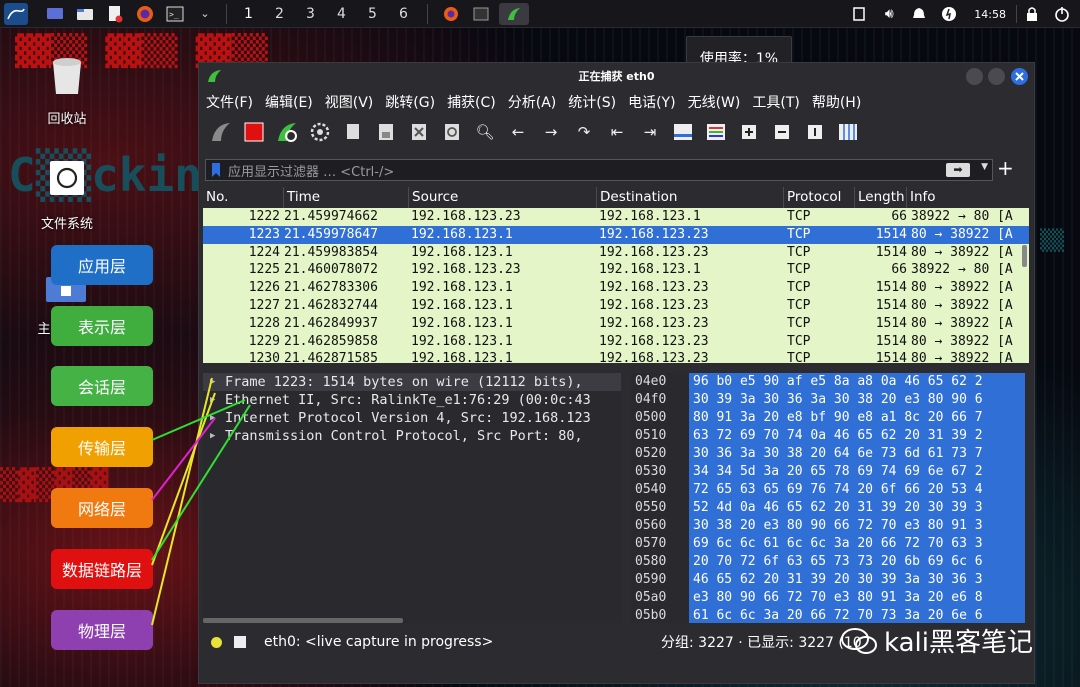  I want to click on link-line-datalink, so click(183, 479).